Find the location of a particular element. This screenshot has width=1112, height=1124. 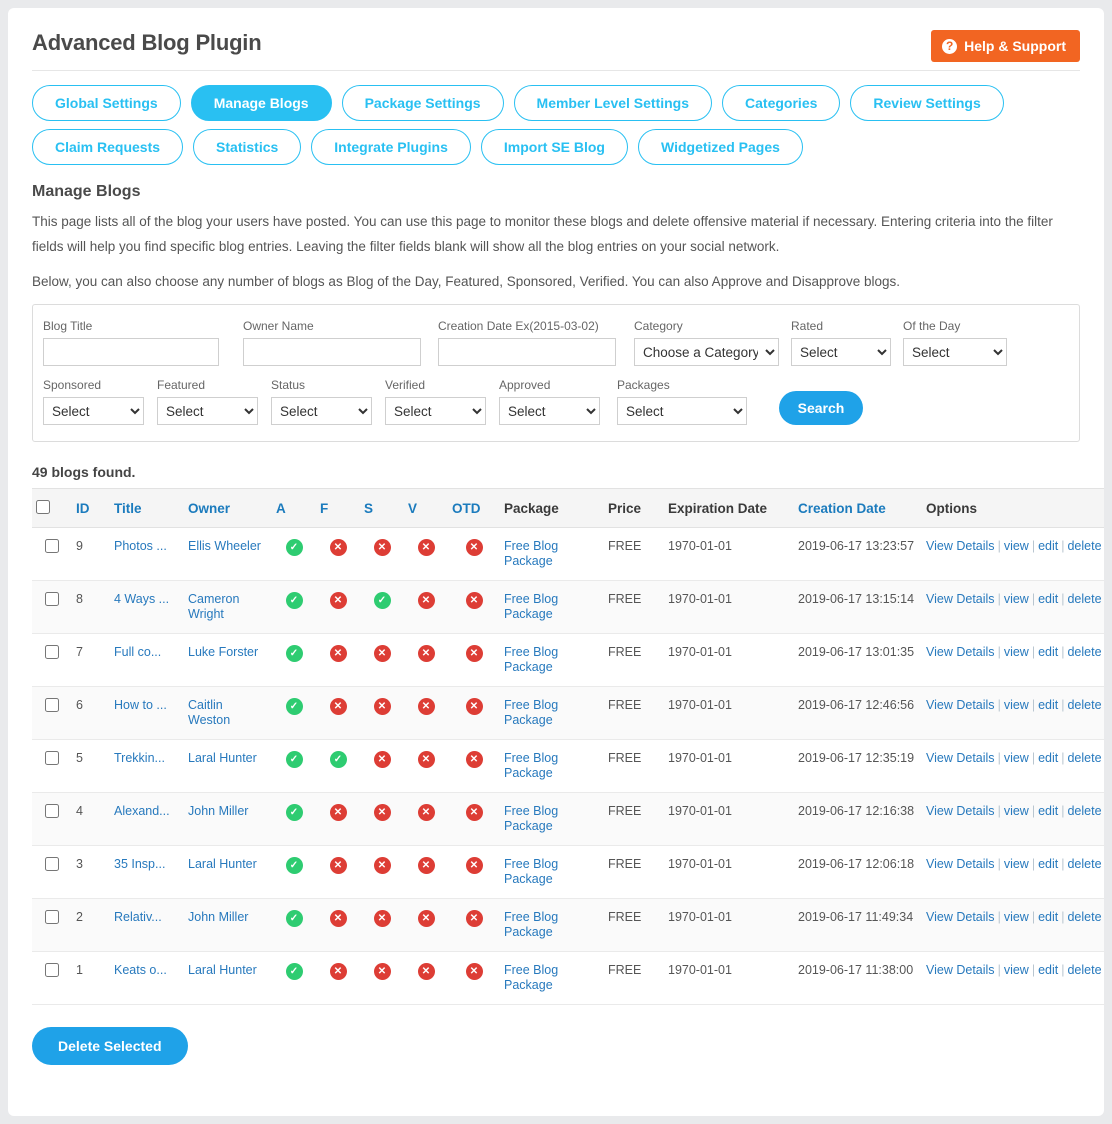

column-header-otd: OTD is located at coordinates (474, 508).